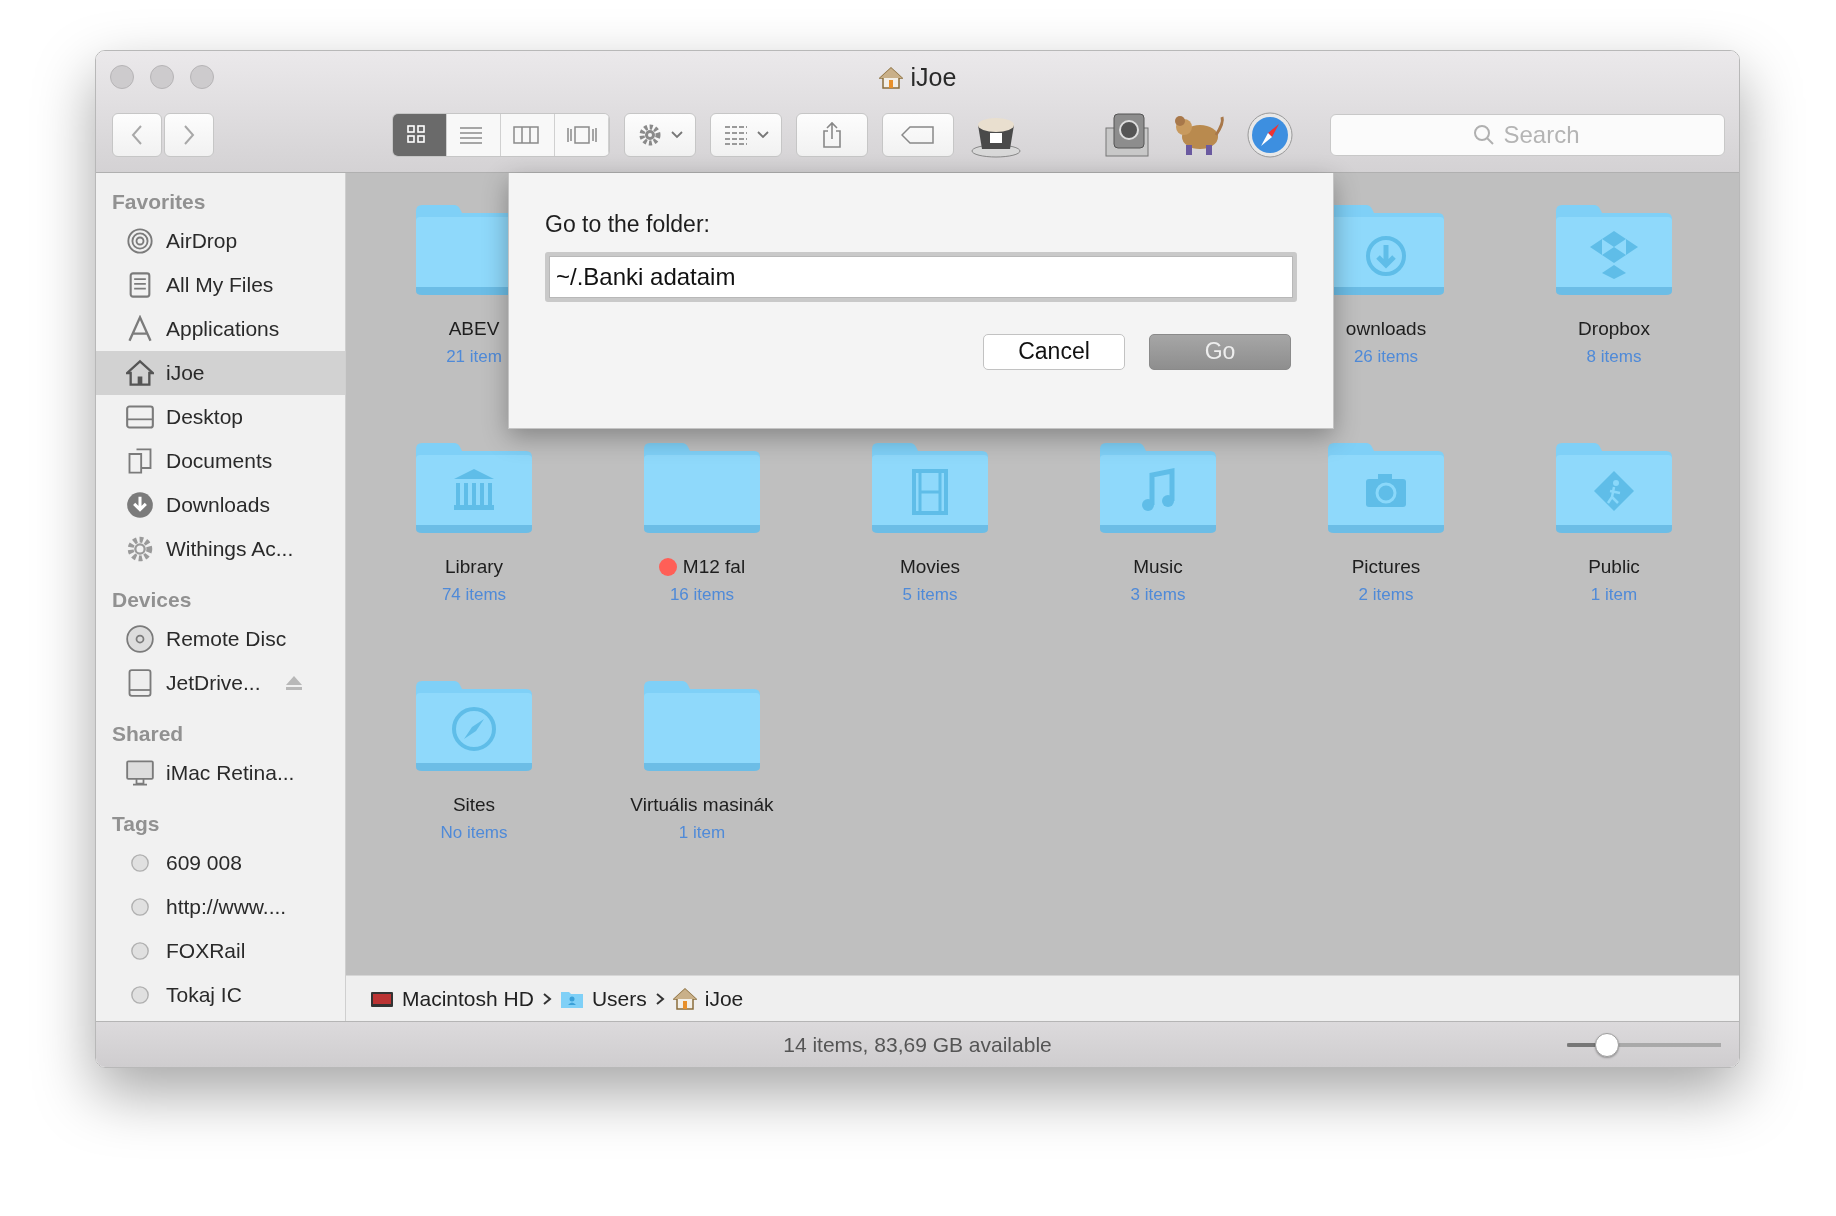 The height and width of the screenshot is (1216, 1836). What do you see at coordinates (1527, 135) in the screenshot?
I see `search-field: Search` at bounding box center [1527, 135].